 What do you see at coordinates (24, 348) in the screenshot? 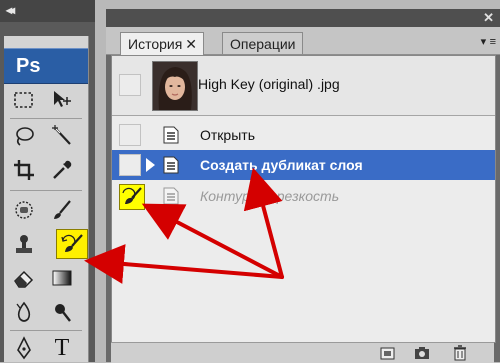
I see `pen-icon` at bounding box center [24, 348].